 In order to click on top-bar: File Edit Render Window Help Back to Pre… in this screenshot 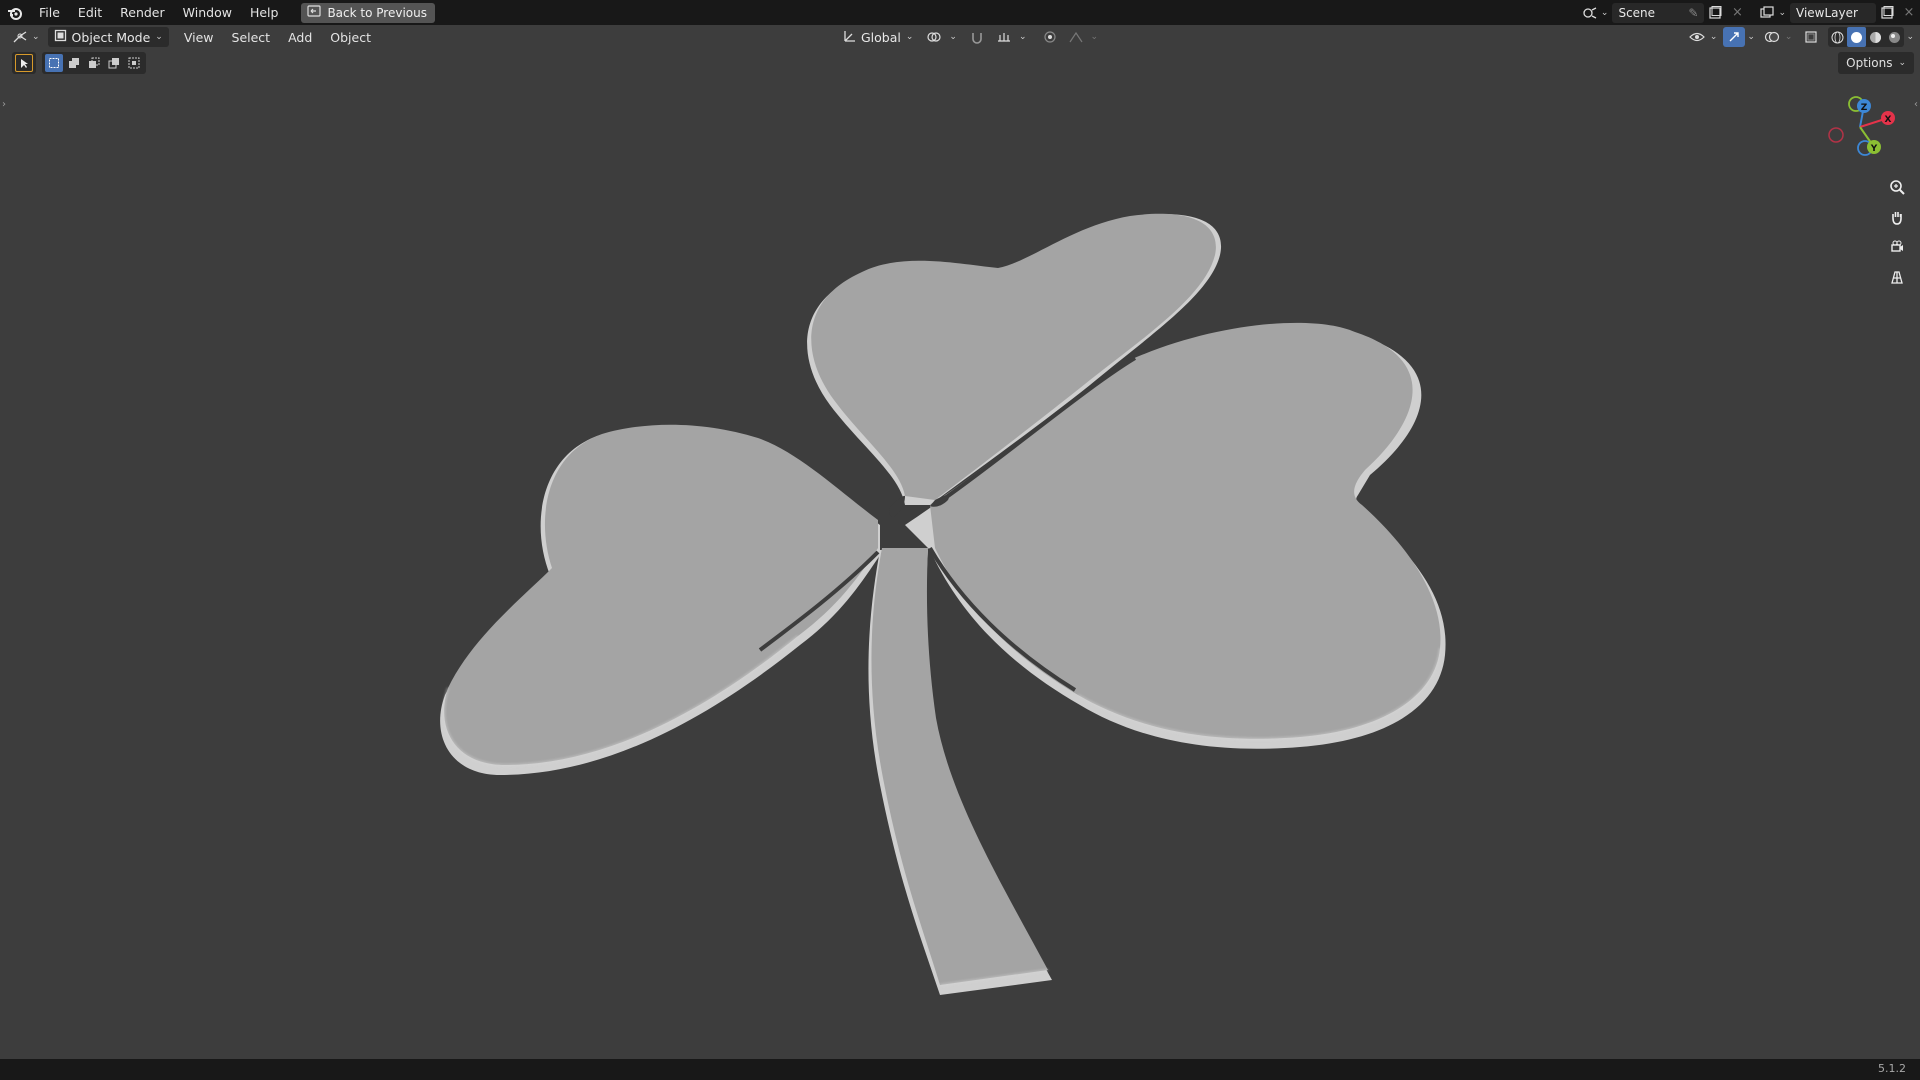, I will do `click(960, 12)`.